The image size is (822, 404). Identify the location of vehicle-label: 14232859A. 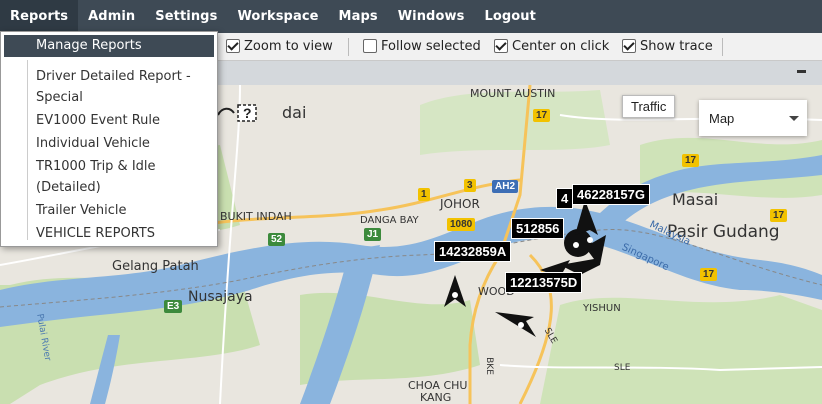
(473, 251).